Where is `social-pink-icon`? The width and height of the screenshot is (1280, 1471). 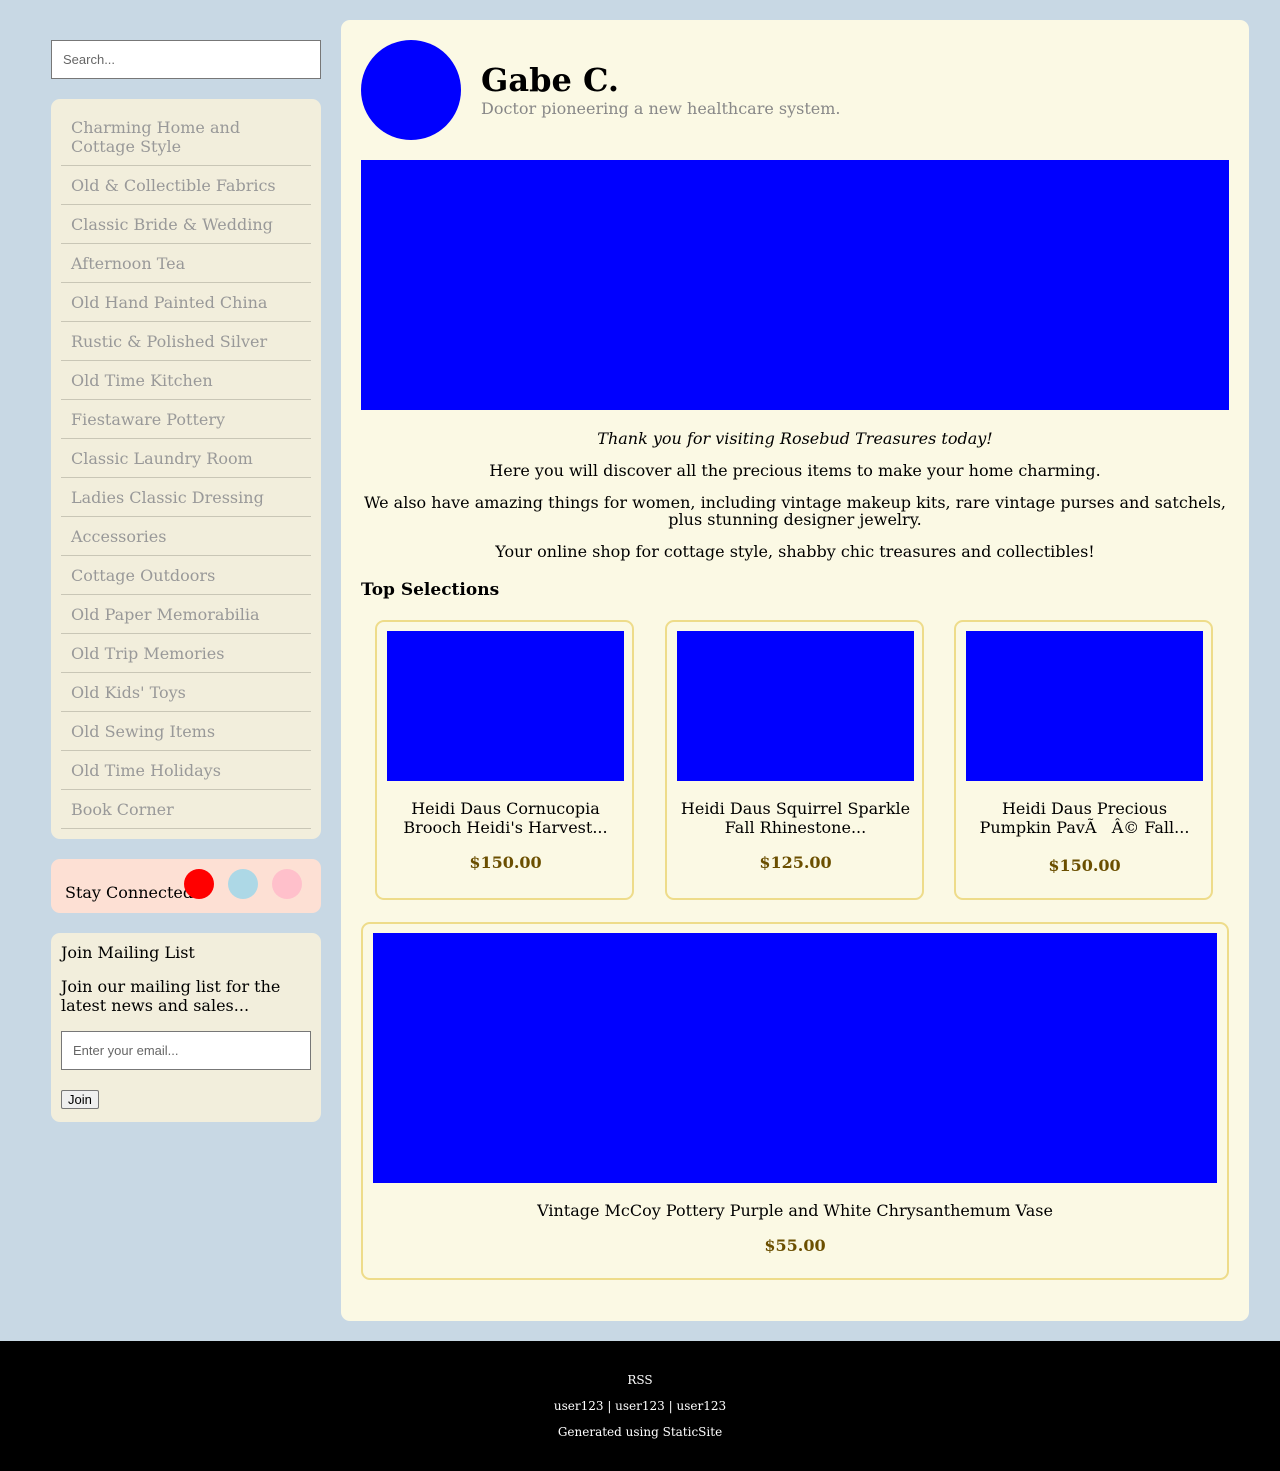
social-pink-icon is located at coordinates (287, 884).